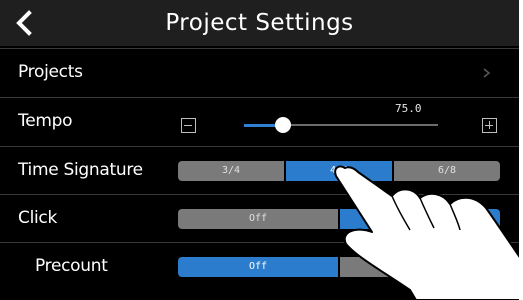  I want to click on click-option-off: Off, so click(258, 219).